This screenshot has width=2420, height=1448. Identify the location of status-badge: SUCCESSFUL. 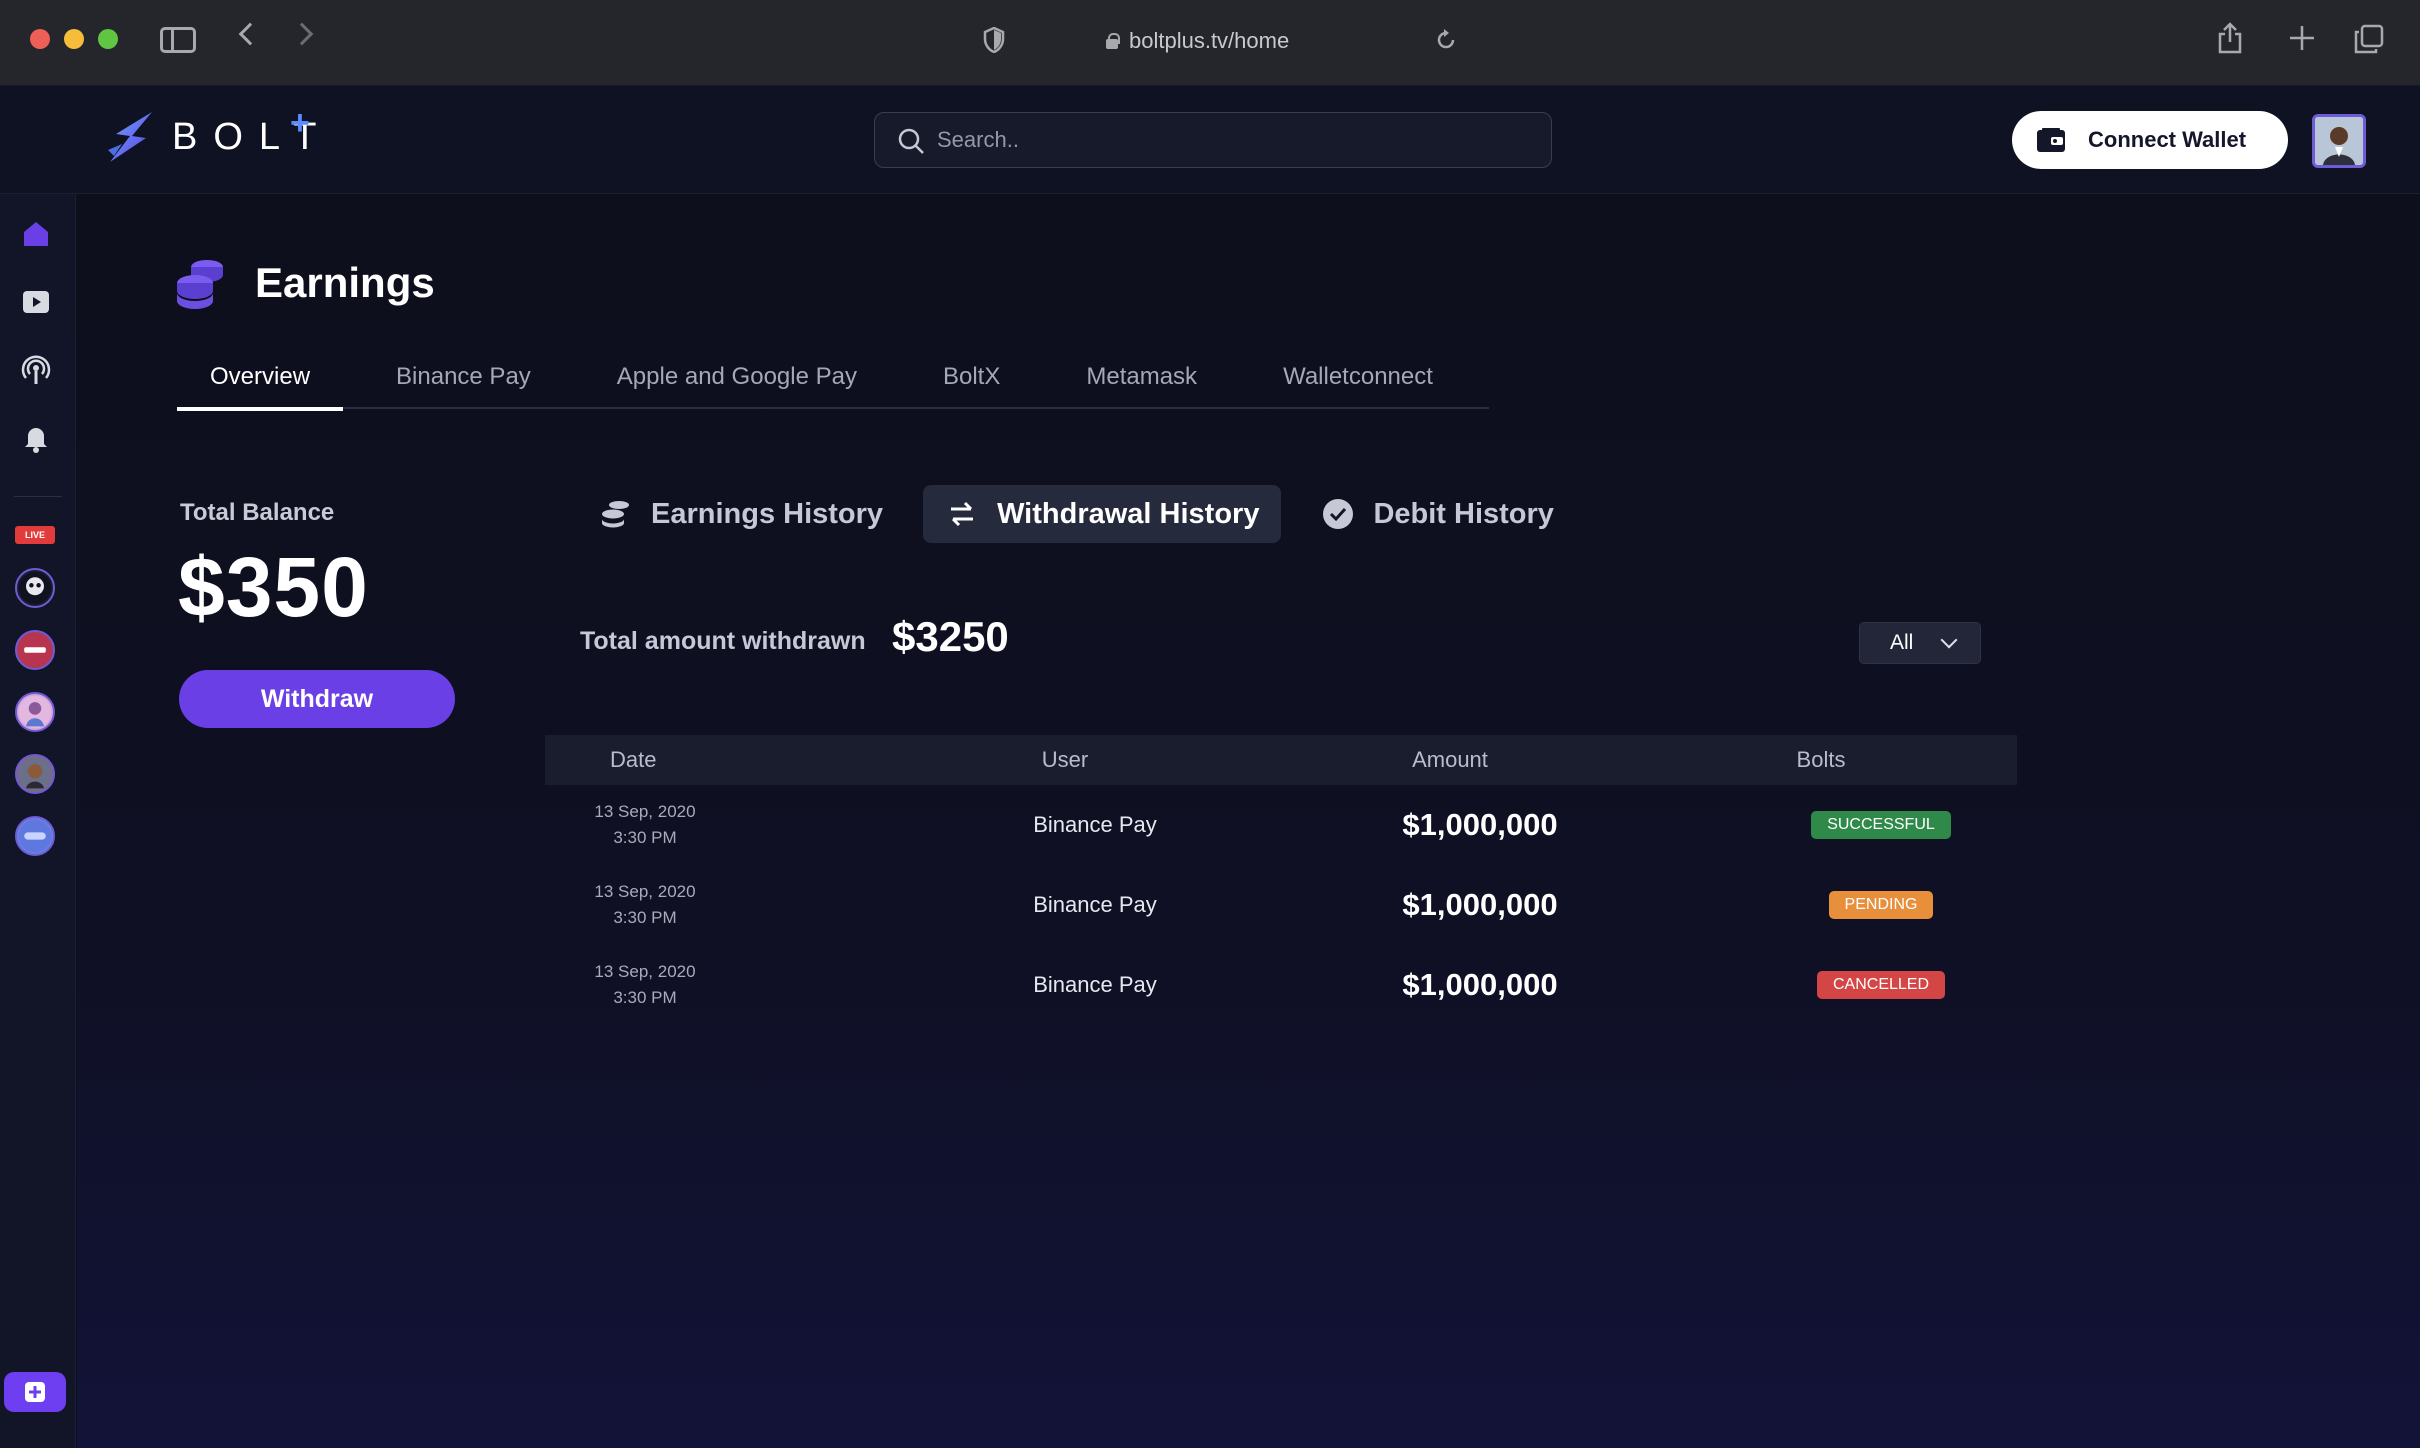
(1881, 825).